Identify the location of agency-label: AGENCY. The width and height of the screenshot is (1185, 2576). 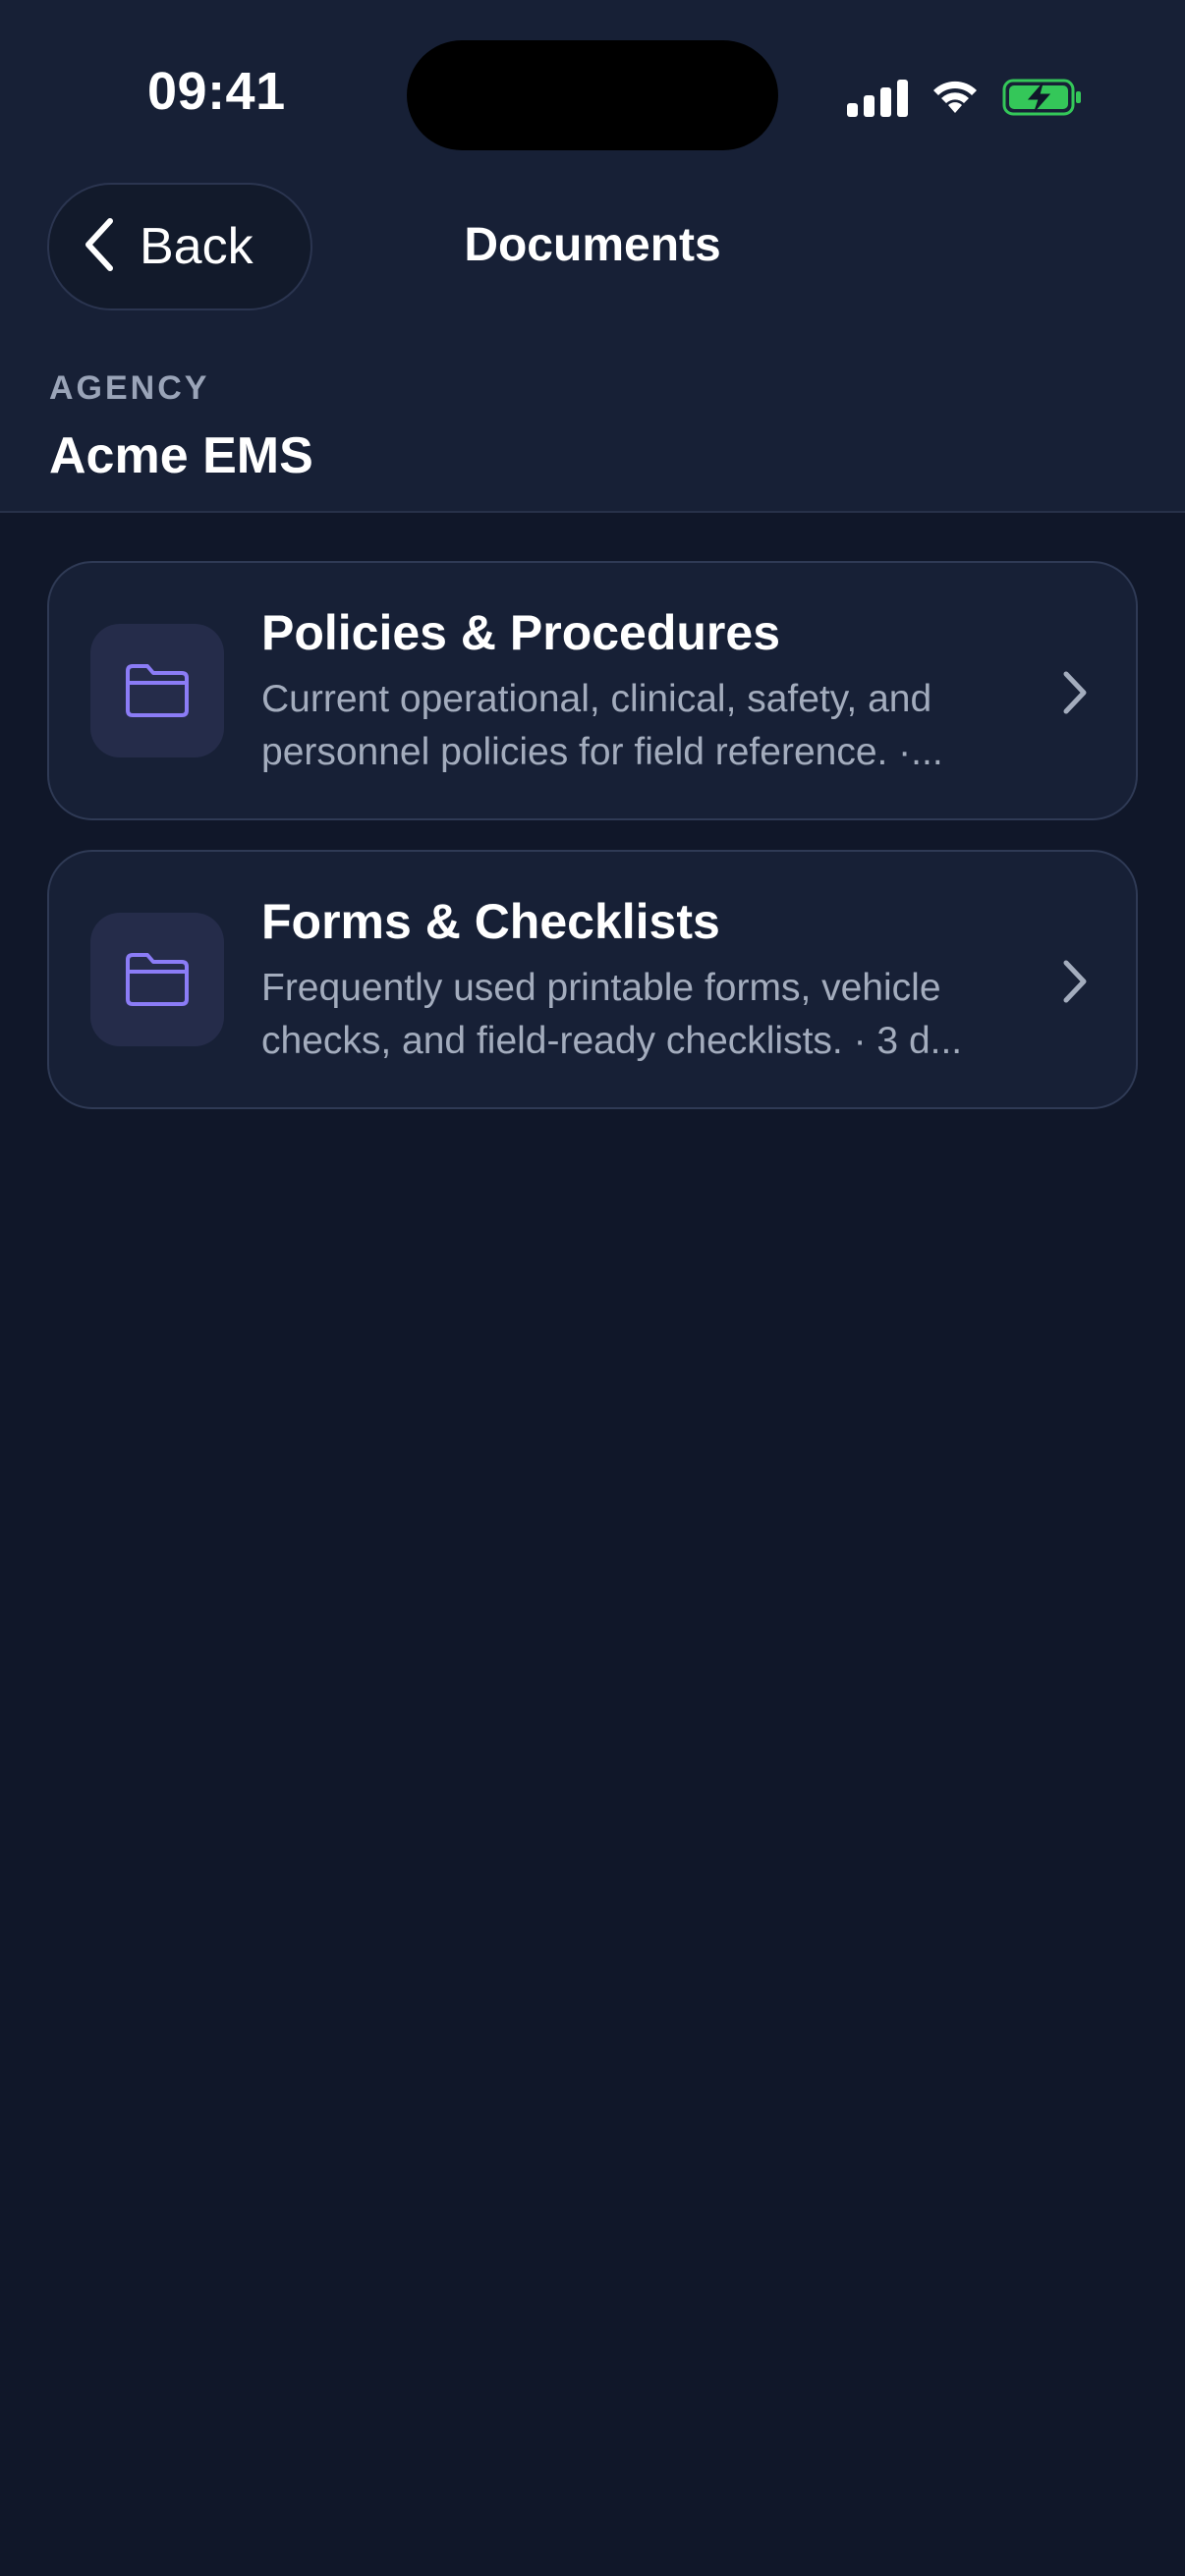
(130, 388).